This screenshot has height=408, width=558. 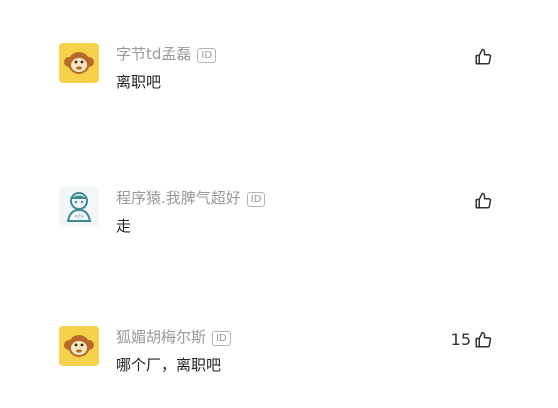 I want to click on username: 字节td孟磊 ID, so click(x=166, y=54).